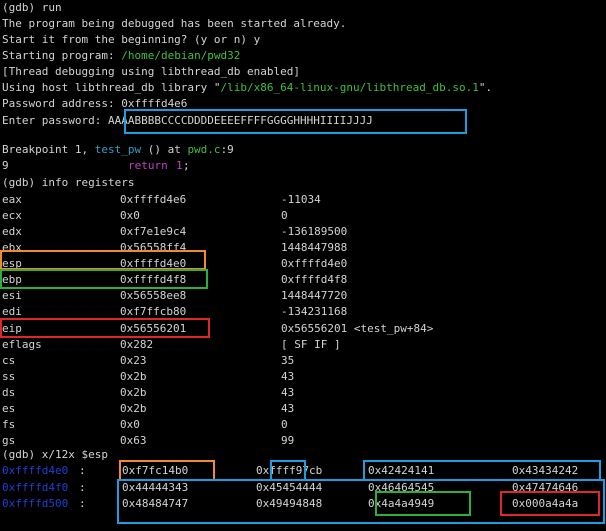 The height and width of the screenshot is (531, 606). I want to click on libthread-path: /lib/x86_64-linux-gnu/libthread_db.so.1, so click(349, 87).